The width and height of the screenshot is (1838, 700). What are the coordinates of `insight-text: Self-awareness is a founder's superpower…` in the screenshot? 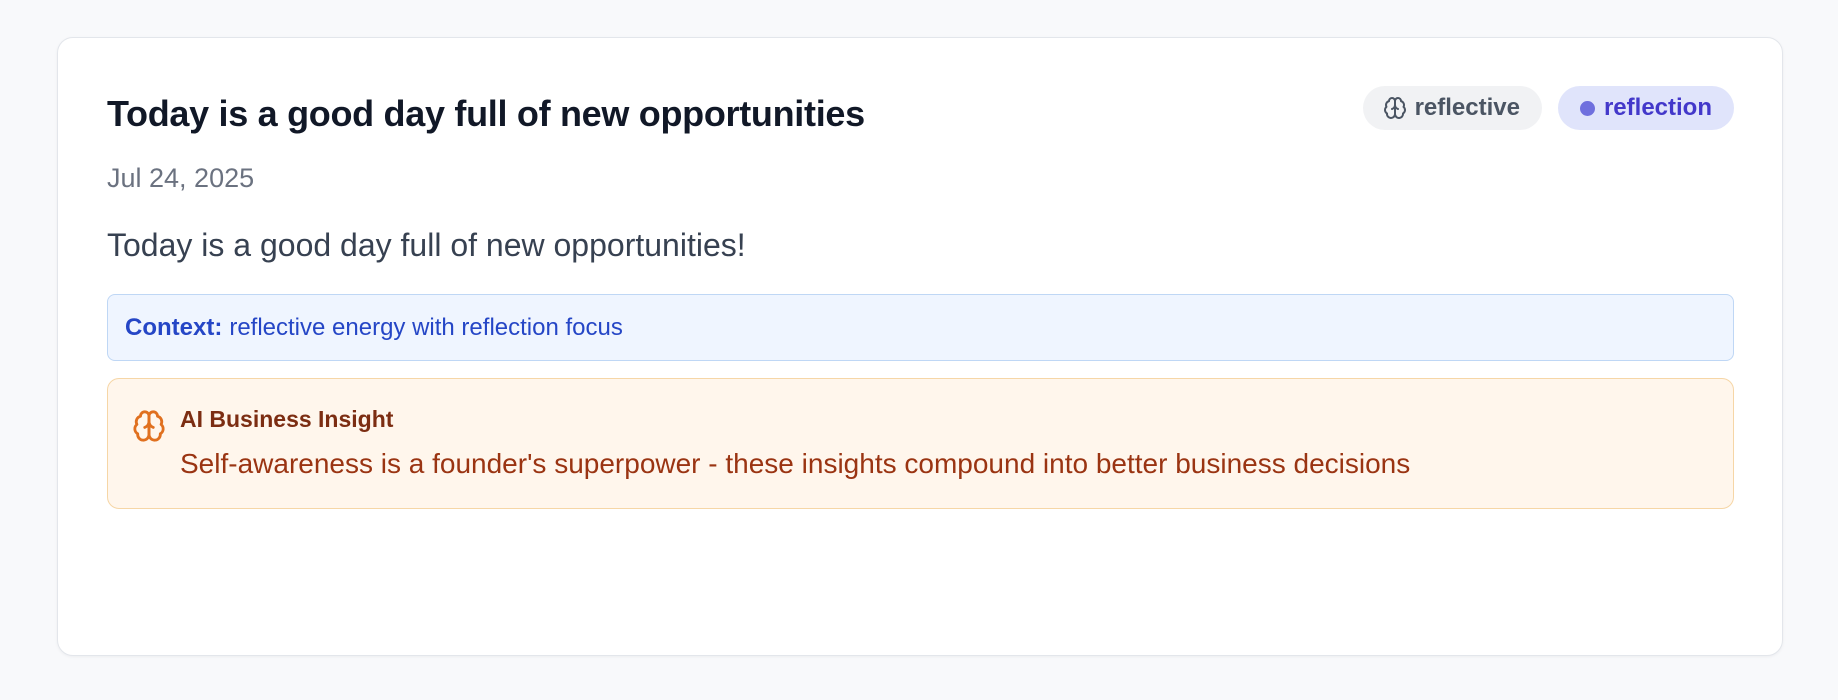 It's located at (795, 463).